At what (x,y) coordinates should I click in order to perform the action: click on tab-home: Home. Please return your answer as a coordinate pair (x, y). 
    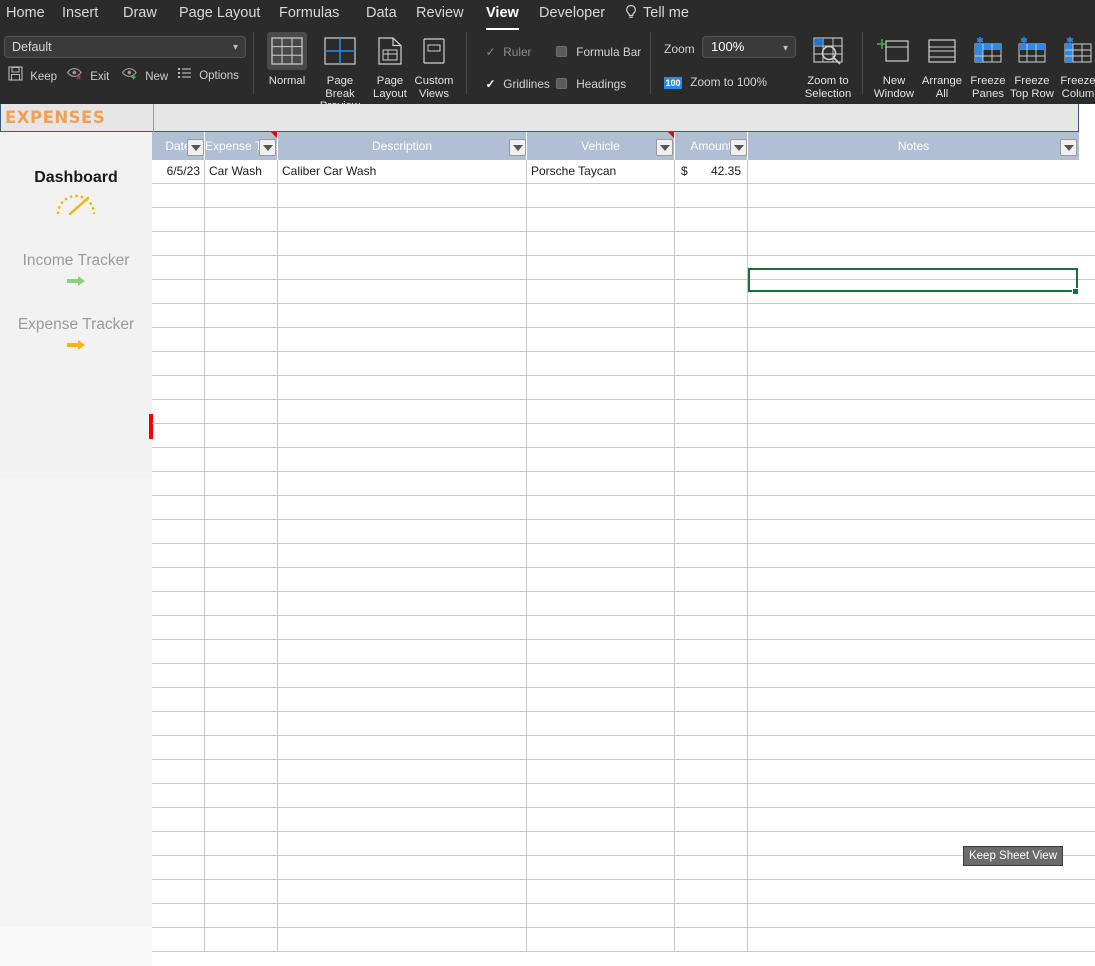
    Looking at the image, I should click on (25, 15).